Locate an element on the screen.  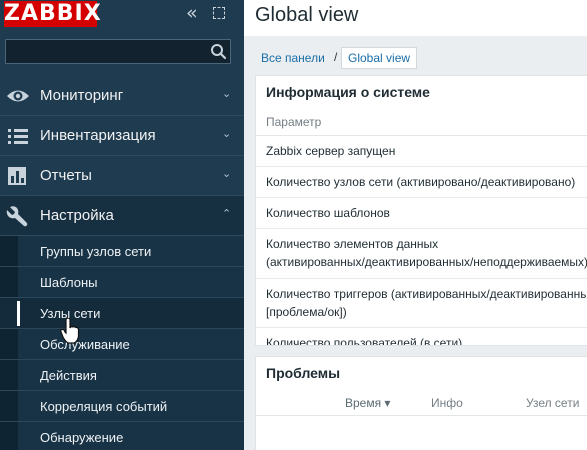
breadcrumb-all-dashboards: Все панели is located at coordinates (293, 58).